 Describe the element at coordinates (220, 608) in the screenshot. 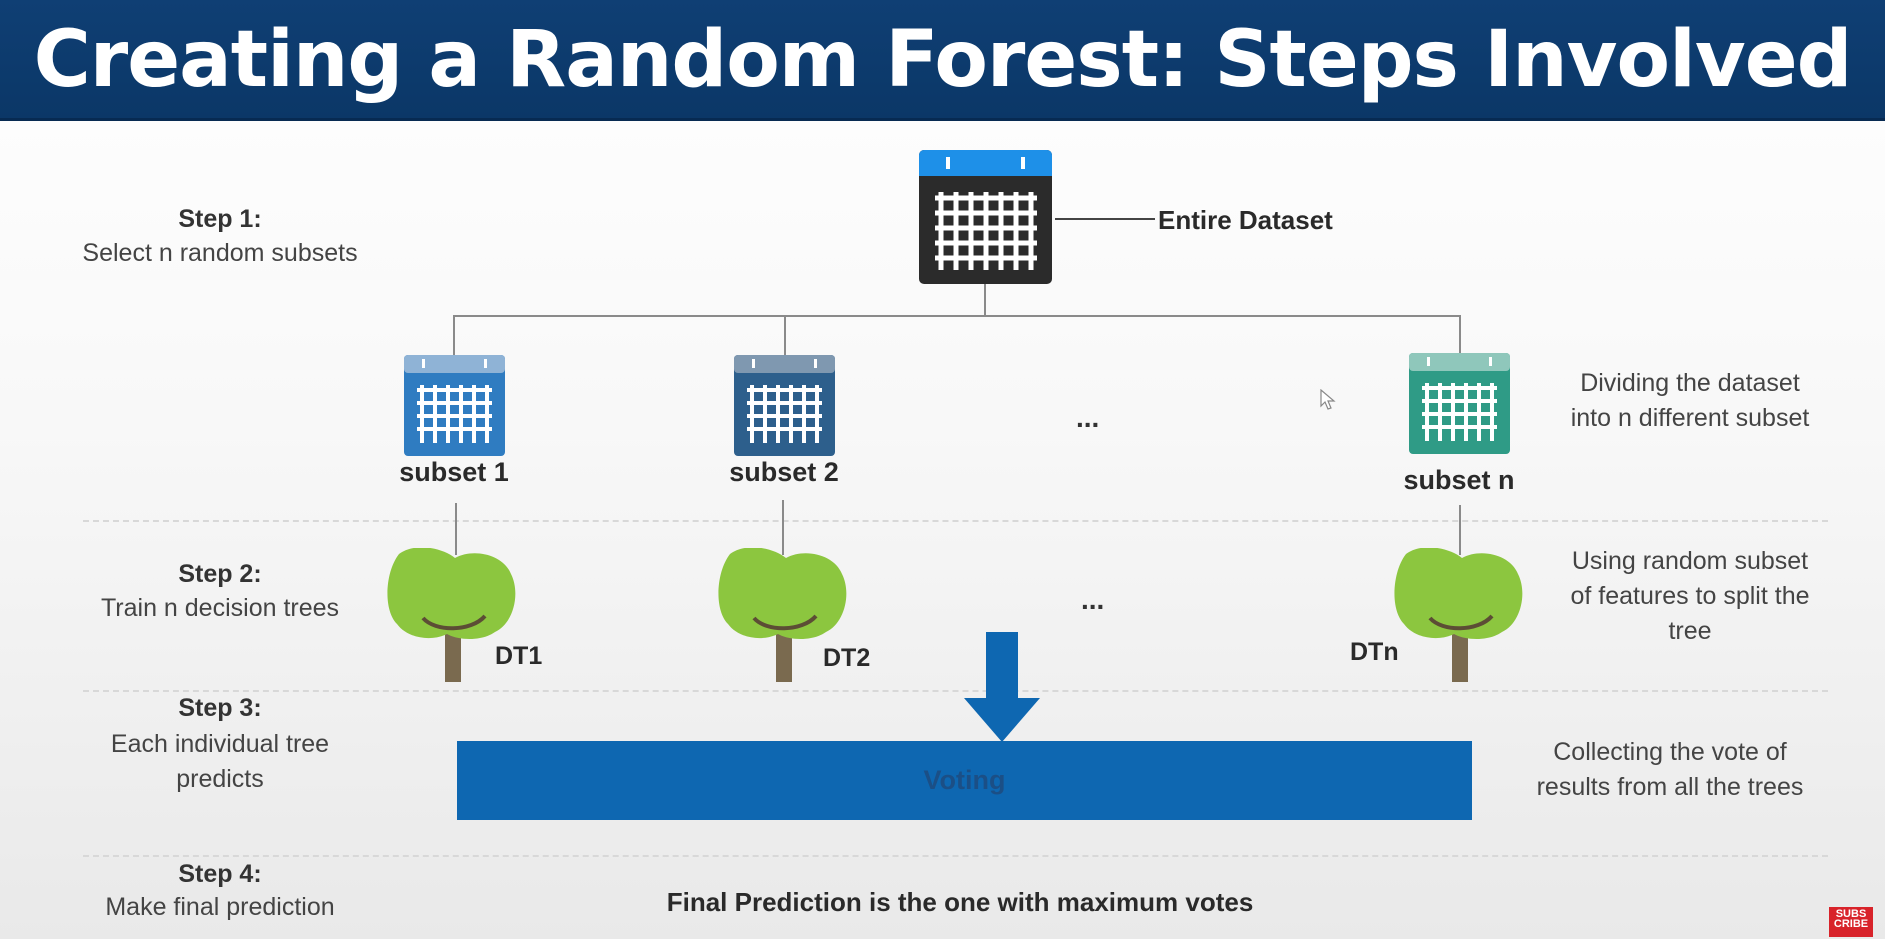

I see `step2-desc: Train n decision trees` at that location.